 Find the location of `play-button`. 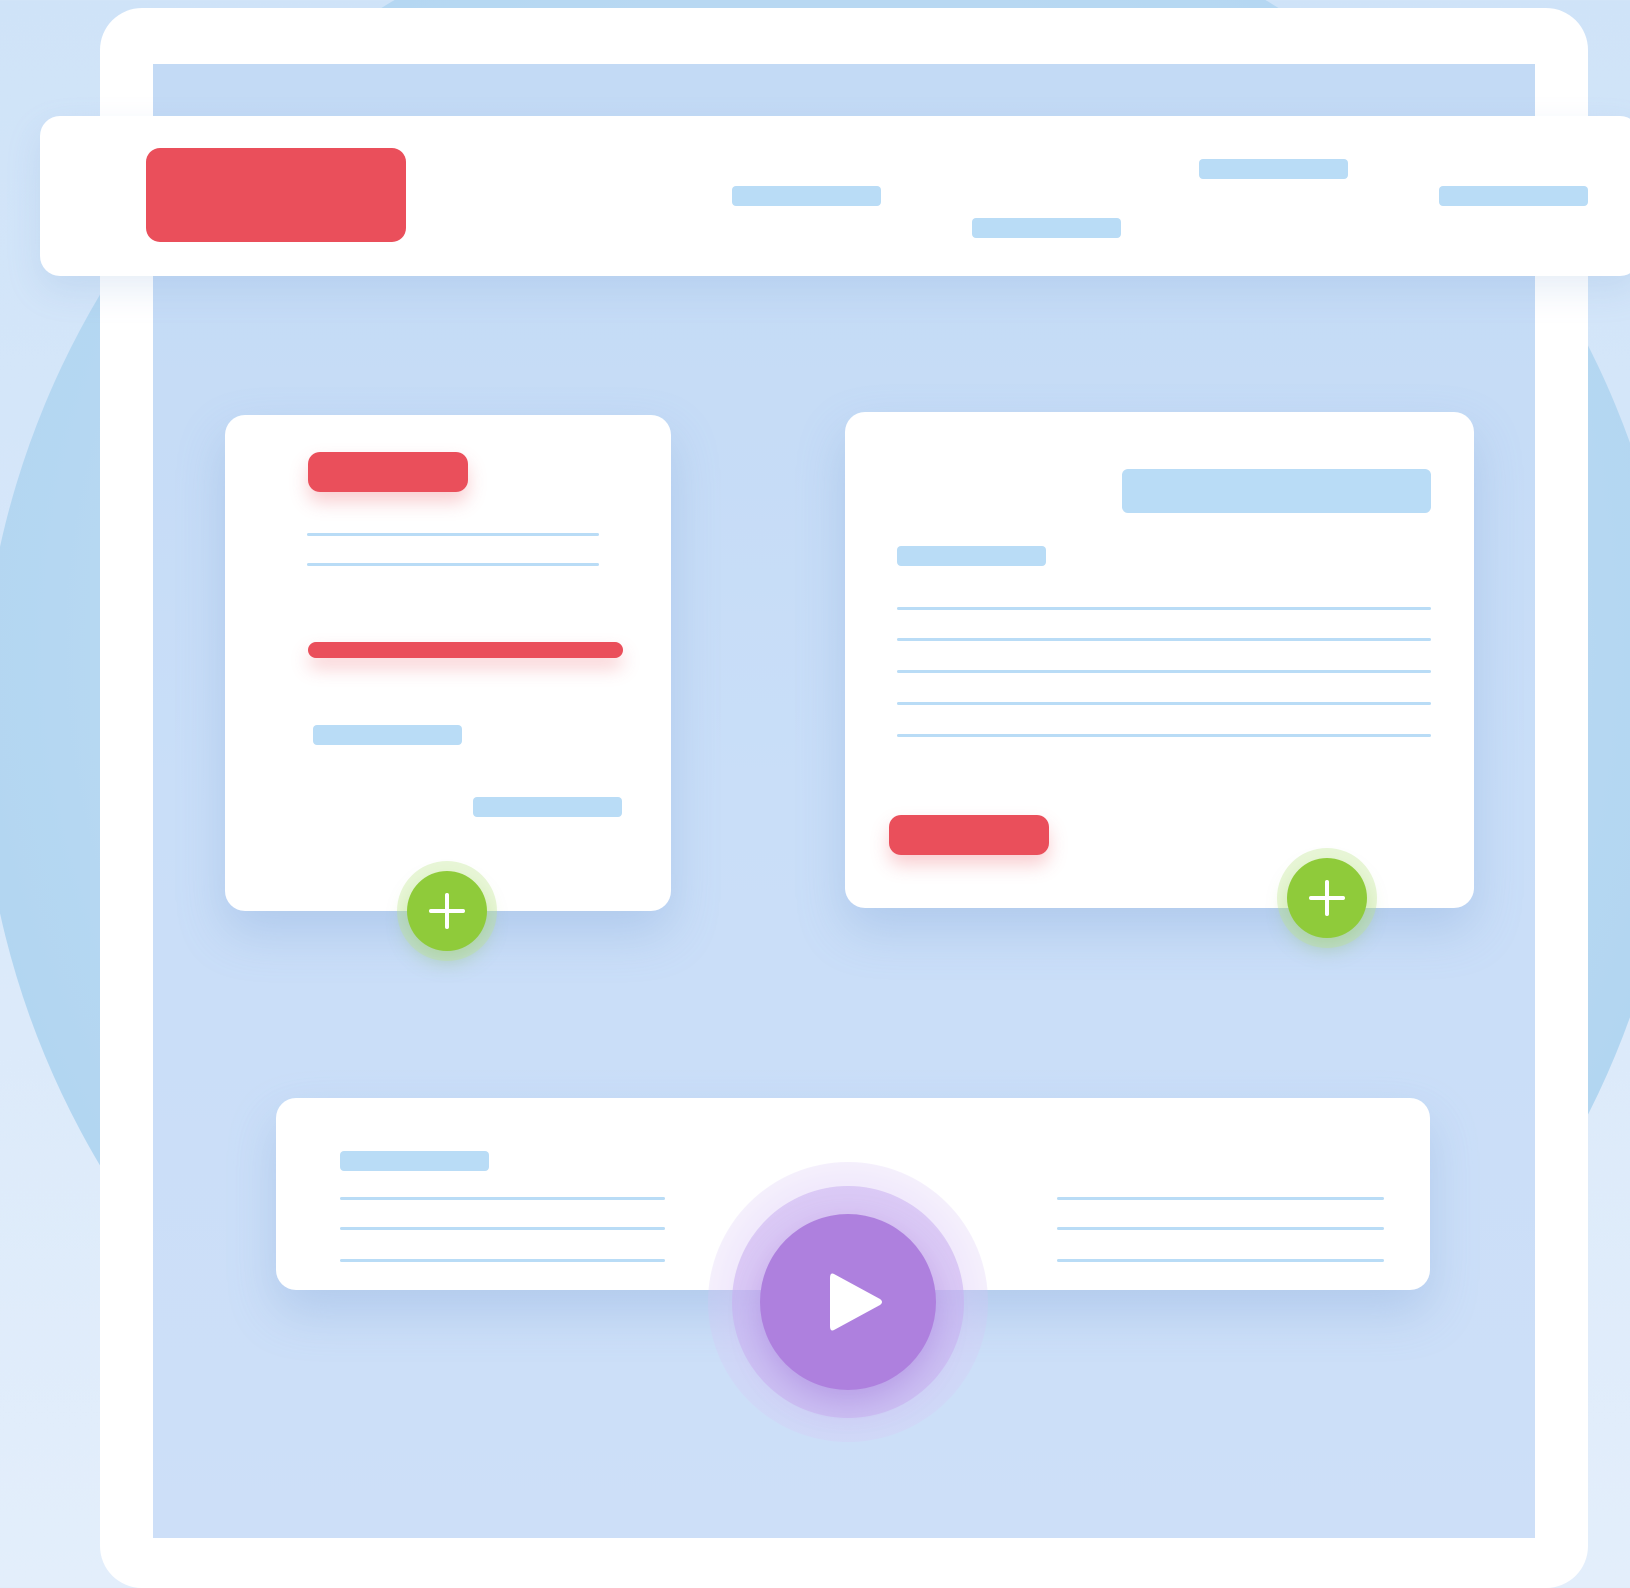

play-button is located at coordinates (848, 1302).